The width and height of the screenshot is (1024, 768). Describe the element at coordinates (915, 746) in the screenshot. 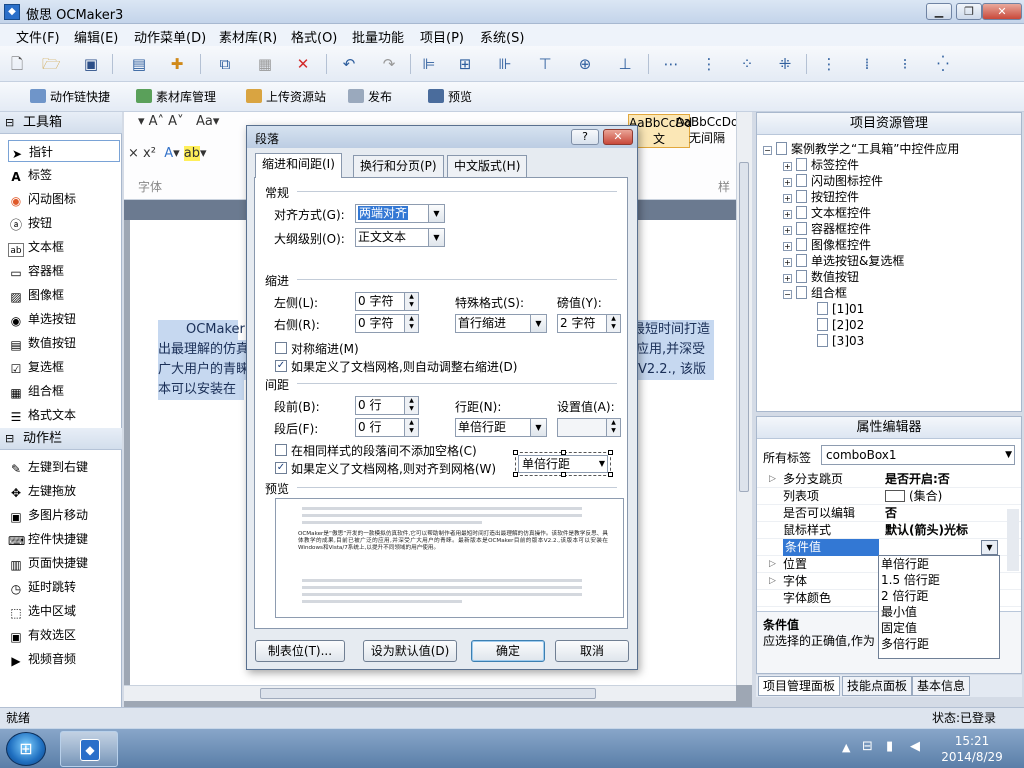

I see `volume-icon: ◀` at that location.